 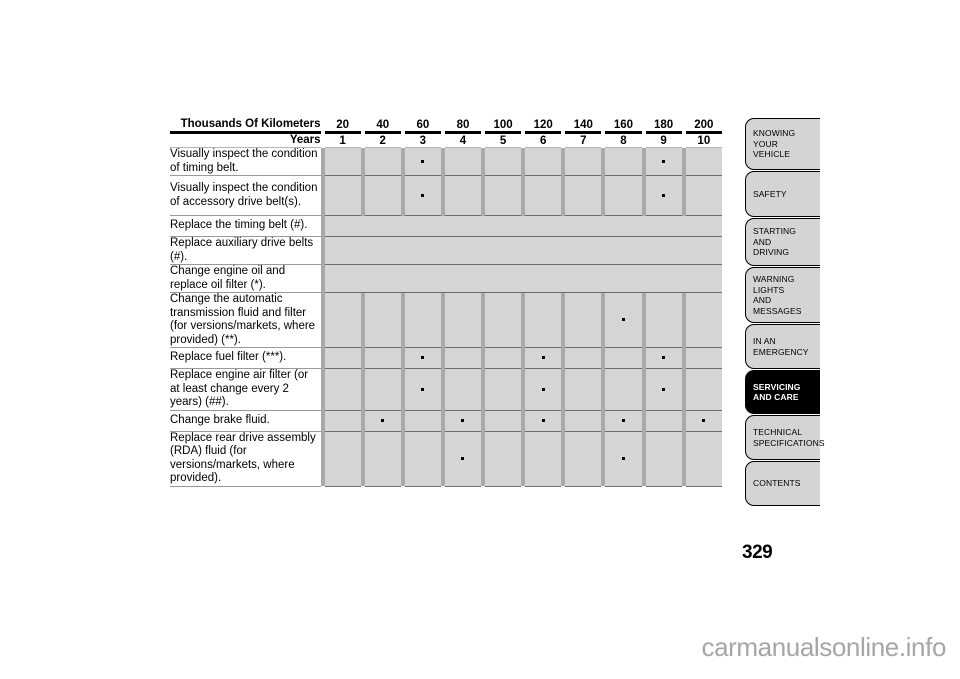 I want to click on table-row: Change brake fluid., so click(x=446, y=421).